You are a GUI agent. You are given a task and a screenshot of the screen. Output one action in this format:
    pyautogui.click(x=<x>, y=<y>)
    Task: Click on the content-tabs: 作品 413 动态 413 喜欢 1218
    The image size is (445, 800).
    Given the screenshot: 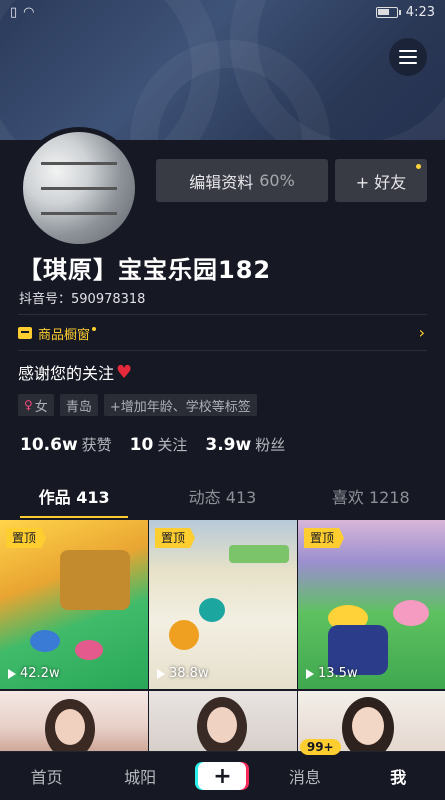 What is the action you would take?
    pyautogui.click(x=222, y=499)
    